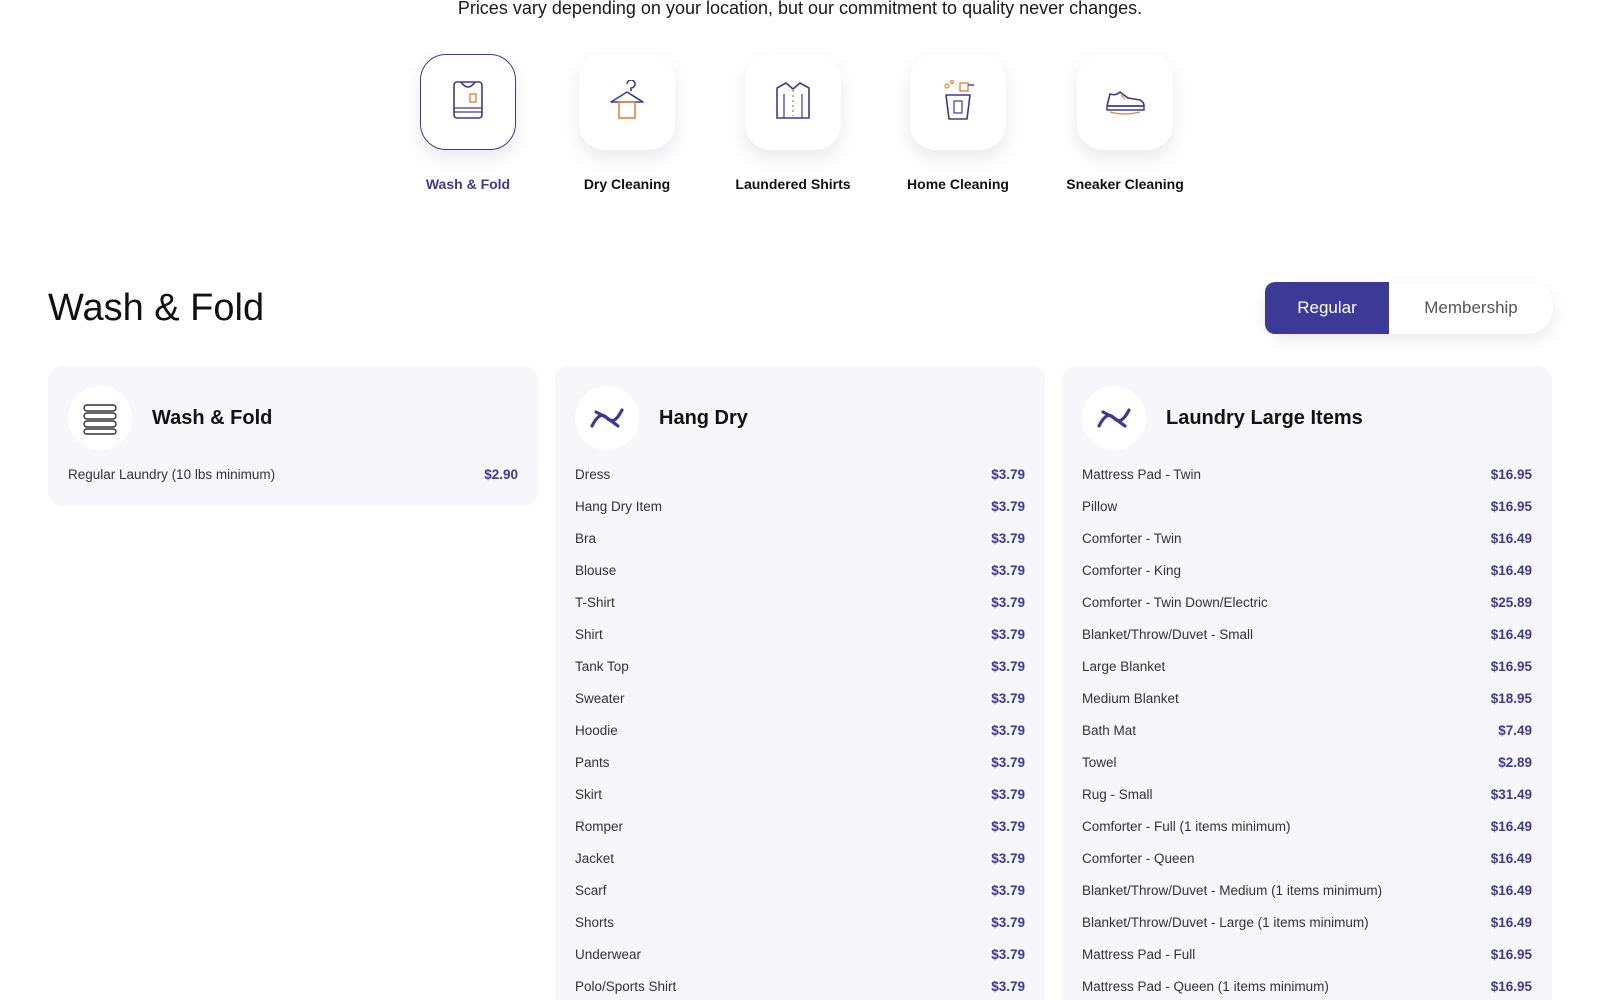 Image resolution: width=1600 pixels, height=1000 pixels. Describe the element at coordinates (599, 826) in the screenshot. I see `item-name: Romper` at that location.